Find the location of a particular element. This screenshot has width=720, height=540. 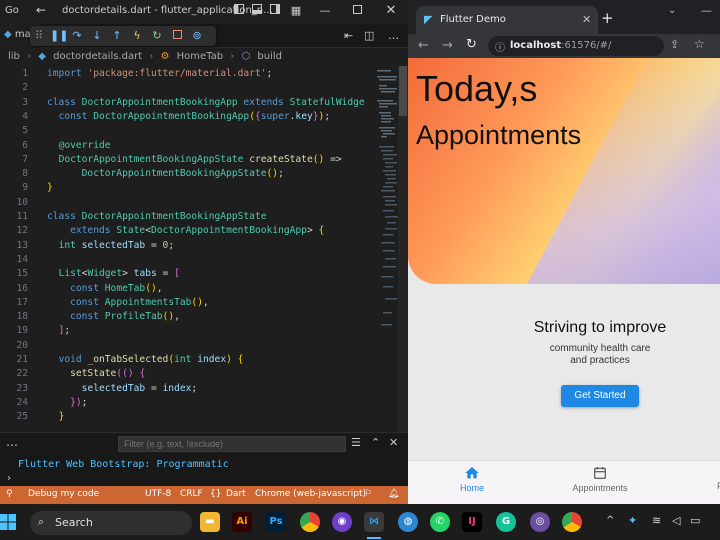

notifications-icon: 🔔︎ is located at coordinates (393, 494).